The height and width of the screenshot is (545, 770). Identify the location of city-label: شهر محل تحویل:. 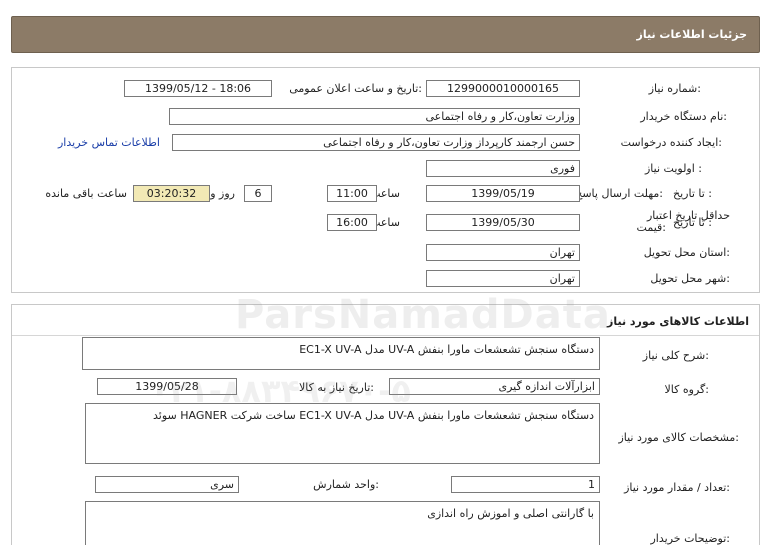
(690, 278).